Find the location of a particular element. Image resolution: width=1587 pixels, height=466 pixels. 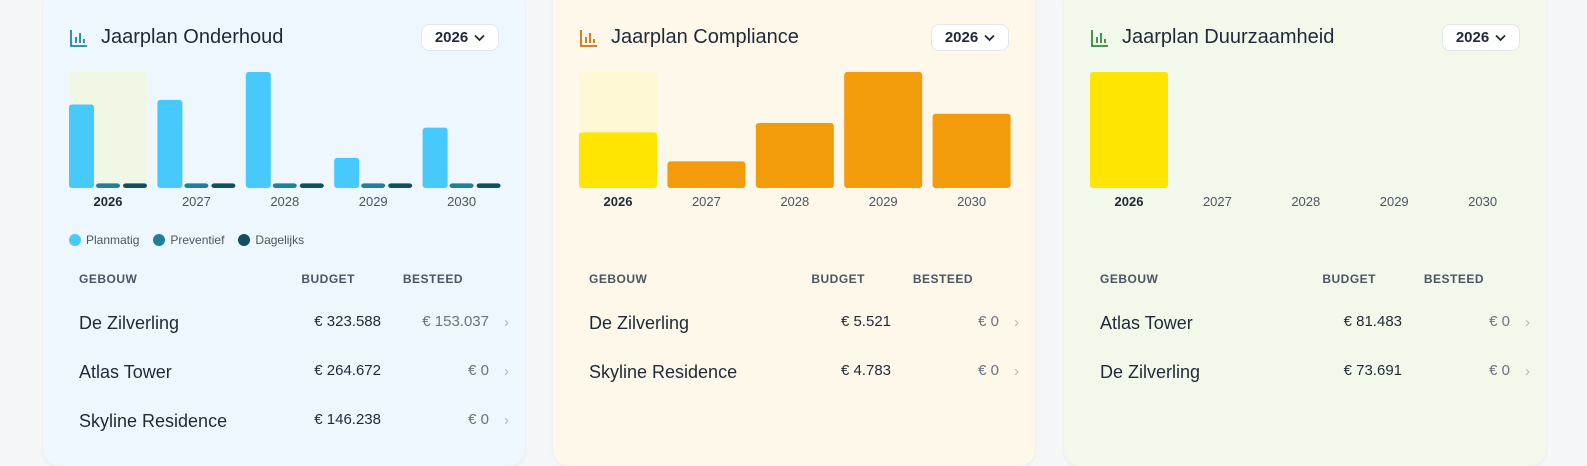

legend-item-preventief: Preventief is located at coordinates (188, 240).